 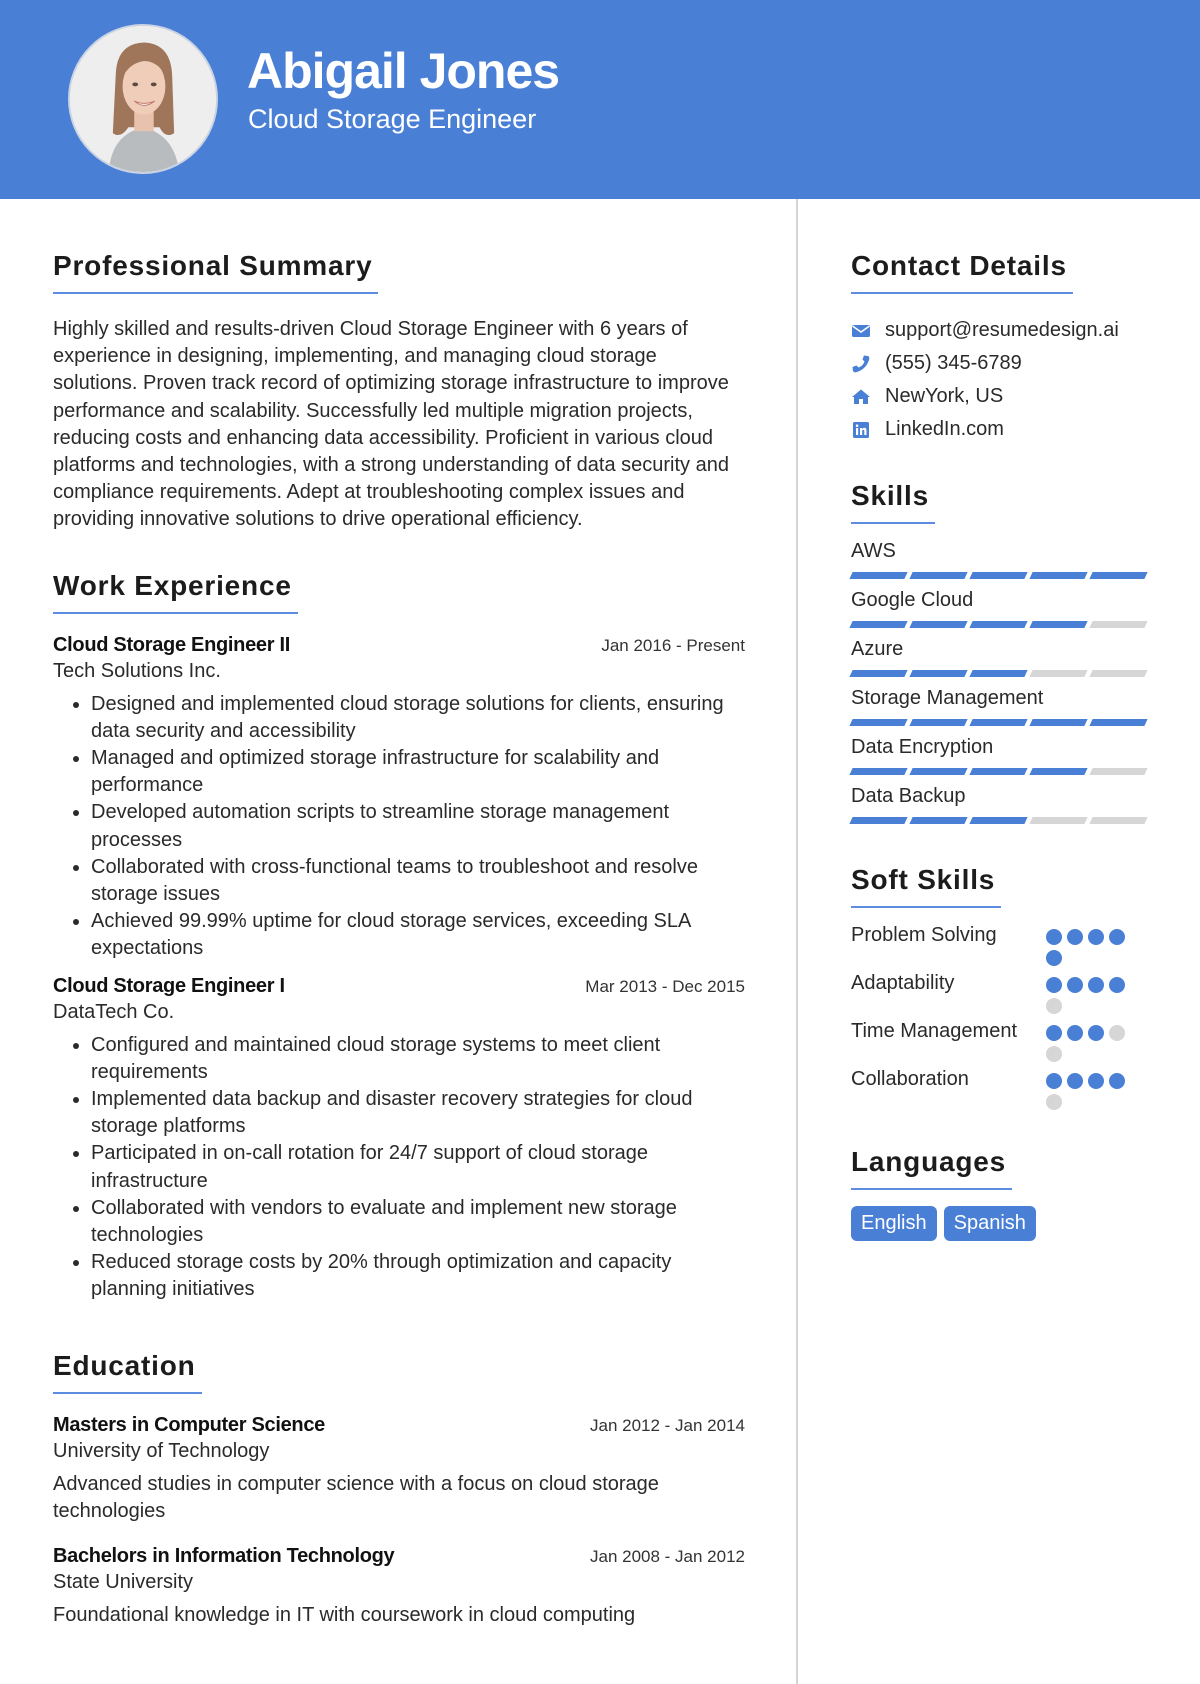 What do you see at coordinates (123, 1582) in the screenshot?
I see `school: State University` at bounding box center [123, 1582].